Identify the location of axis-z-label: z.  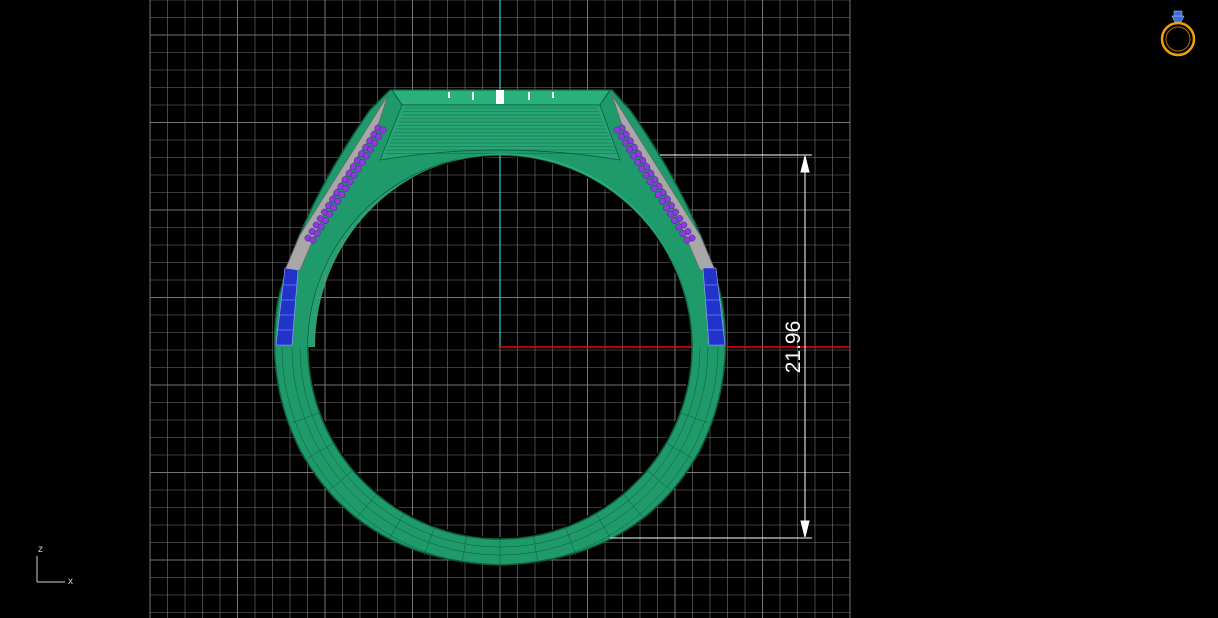
(40, 549).